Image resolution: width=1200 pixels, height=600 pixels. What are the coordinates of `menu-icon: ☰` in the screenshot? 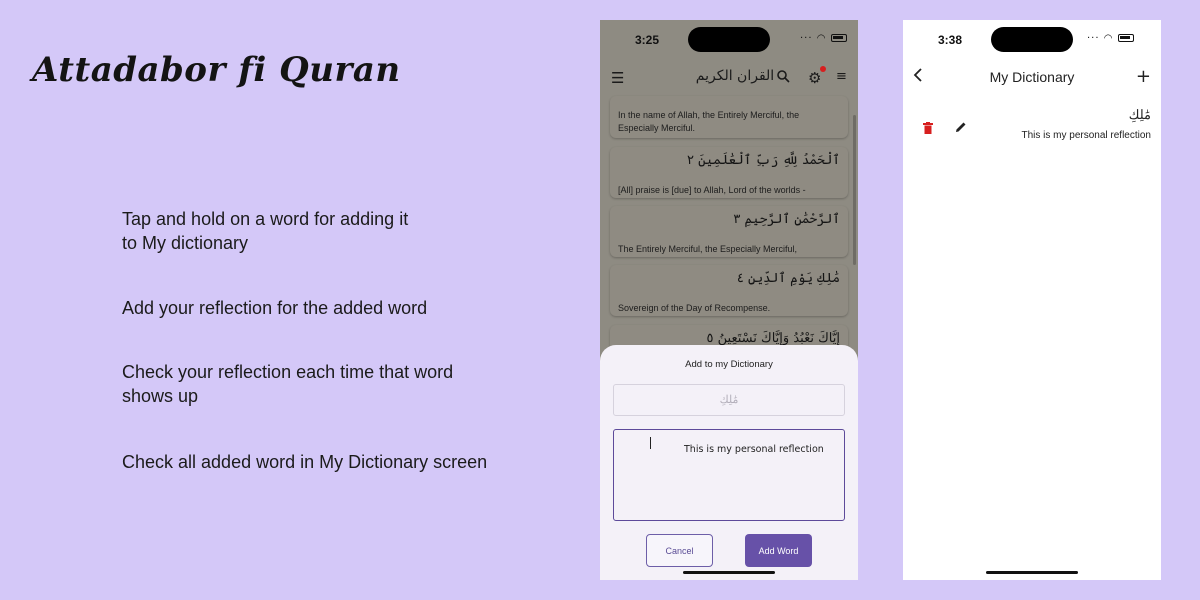 It's located at (617, 78).